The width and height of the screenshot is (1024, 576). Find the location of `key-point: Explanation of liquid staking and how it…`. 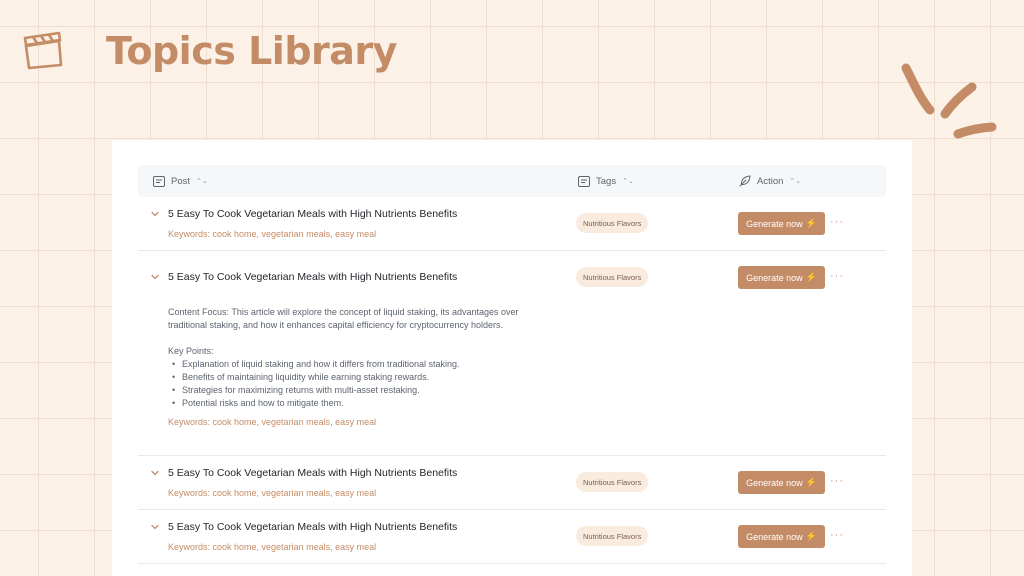

key-point: Explanation of liquid staking and how it… is located at coordinates (363, 364).